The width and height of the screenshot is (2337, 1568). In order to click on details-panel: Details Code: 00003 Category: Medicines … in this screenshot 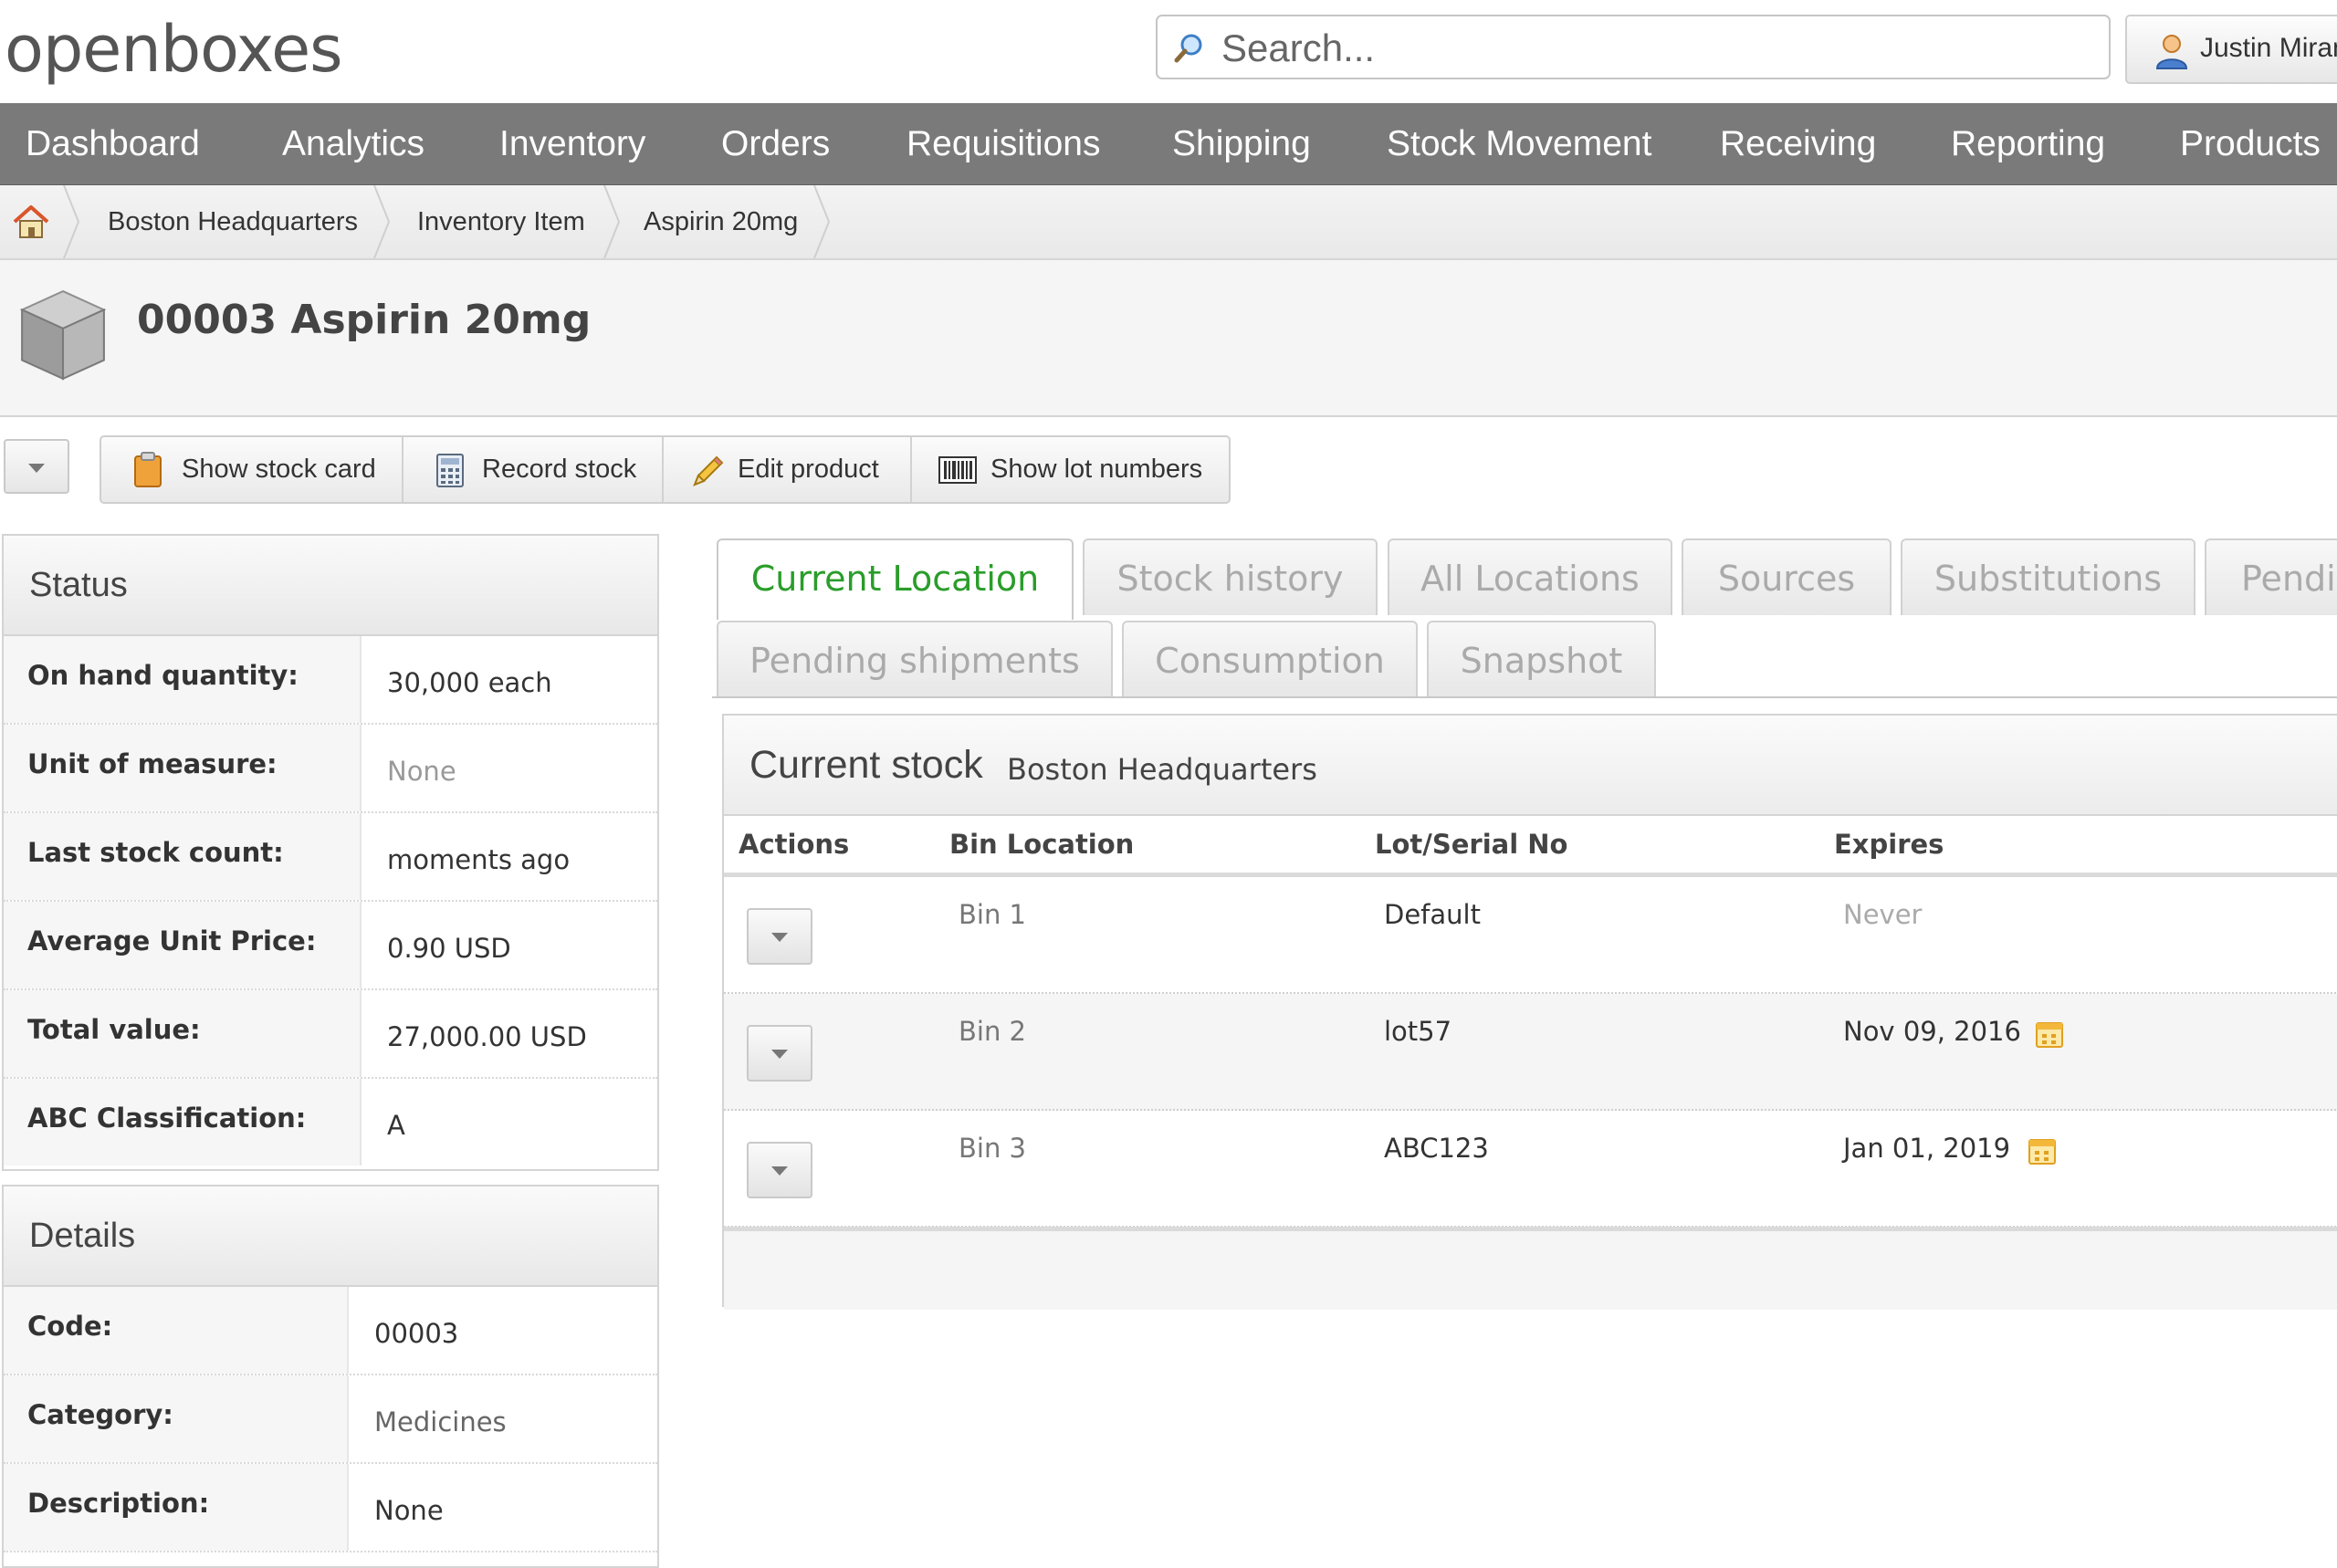, I will do `click(330, 1376)`.